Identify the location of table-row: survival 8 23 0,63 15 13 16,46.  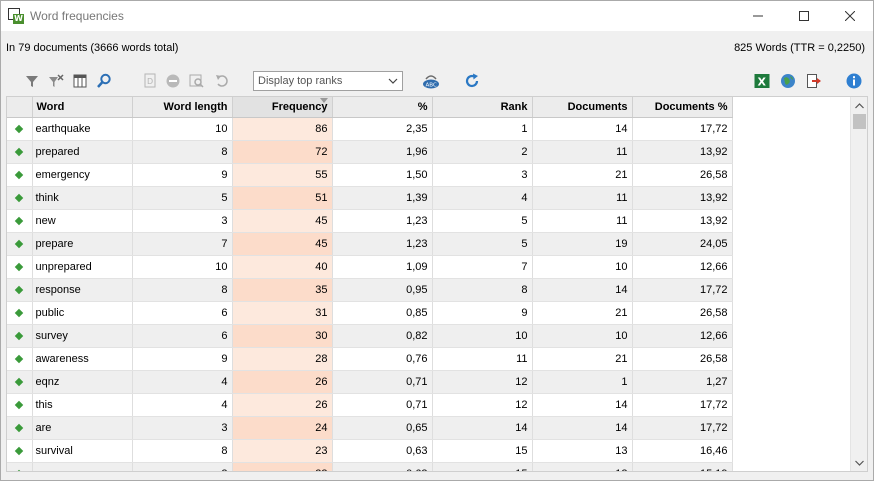
(370, 451).